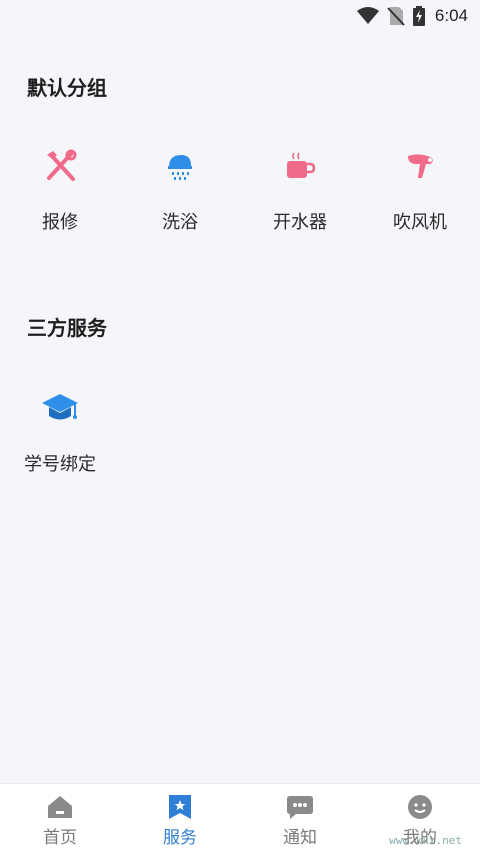 Image resolution: width=480 pixels, height=853 pixels. What do you see at coordinates (300, 190) in the screenshot?
I see `service-item-hot-water: 开水器` at bounding box center [300, 190].